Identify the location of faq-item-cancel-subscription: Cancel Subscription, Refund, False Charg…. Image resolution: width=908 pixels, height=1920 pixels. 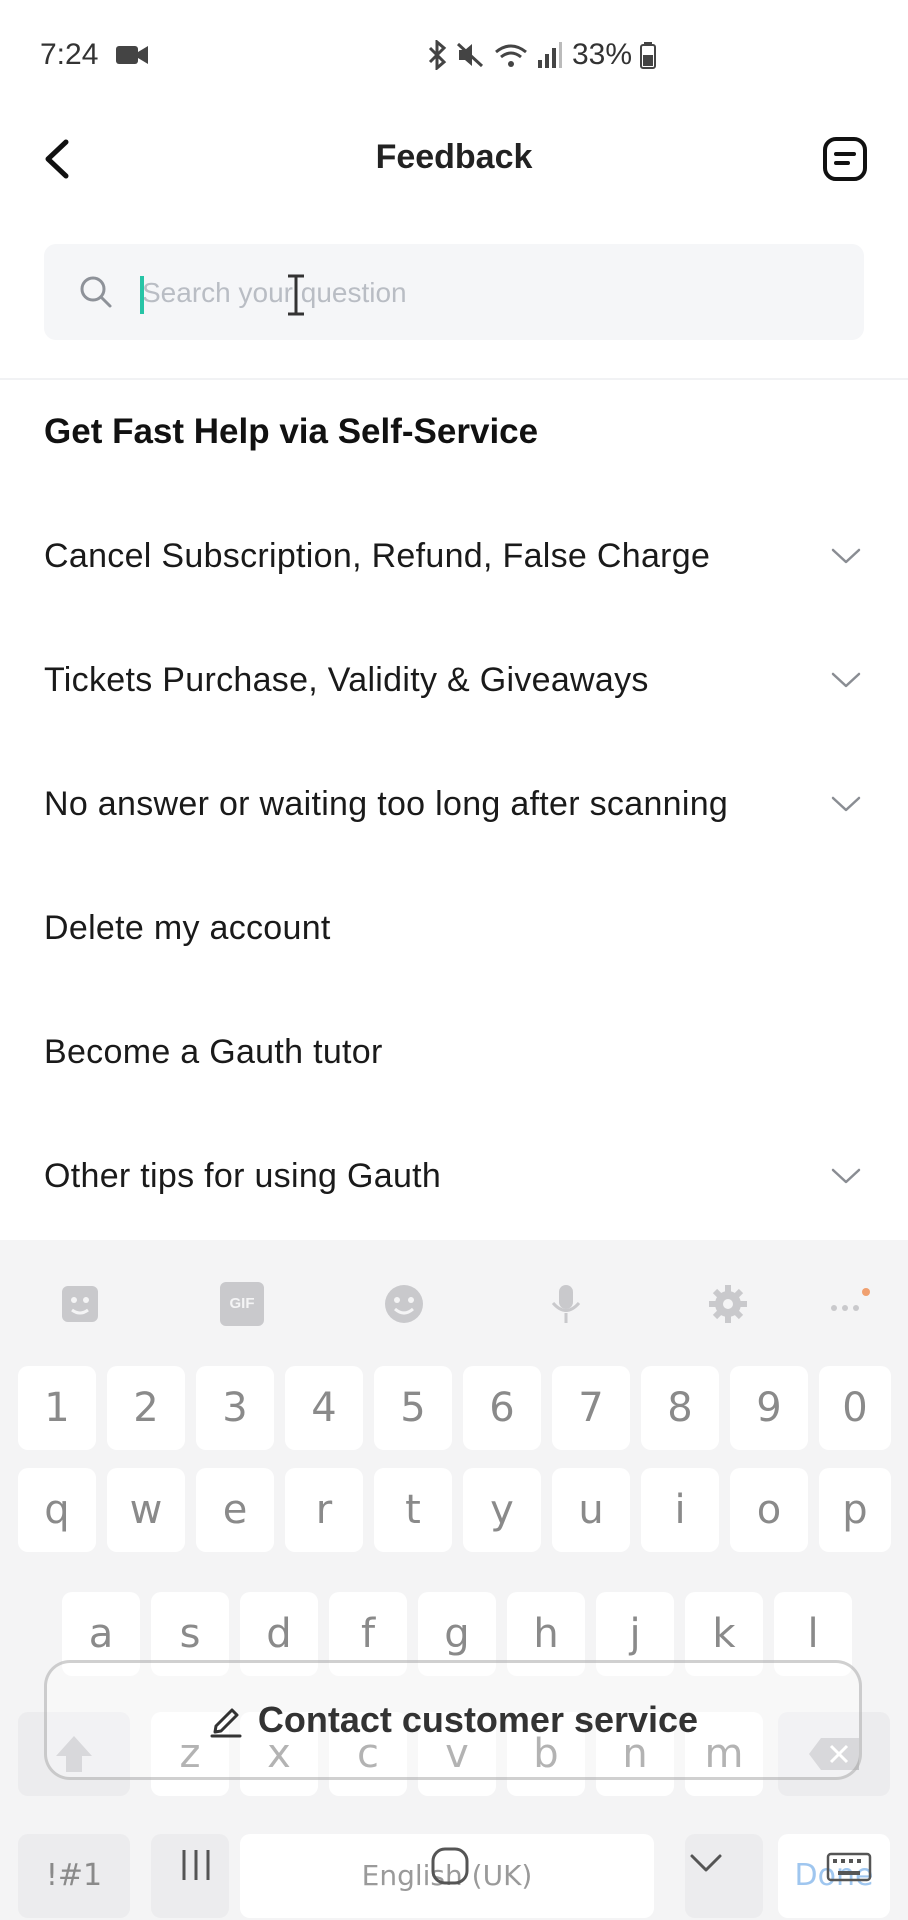
(454, 557).